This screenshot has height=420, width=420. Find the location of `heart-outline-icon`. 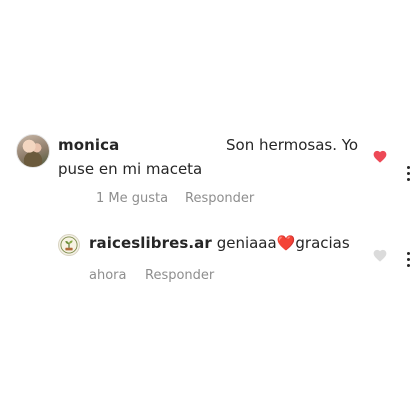

heart-outline-icon is located at coordinates (380, 255).